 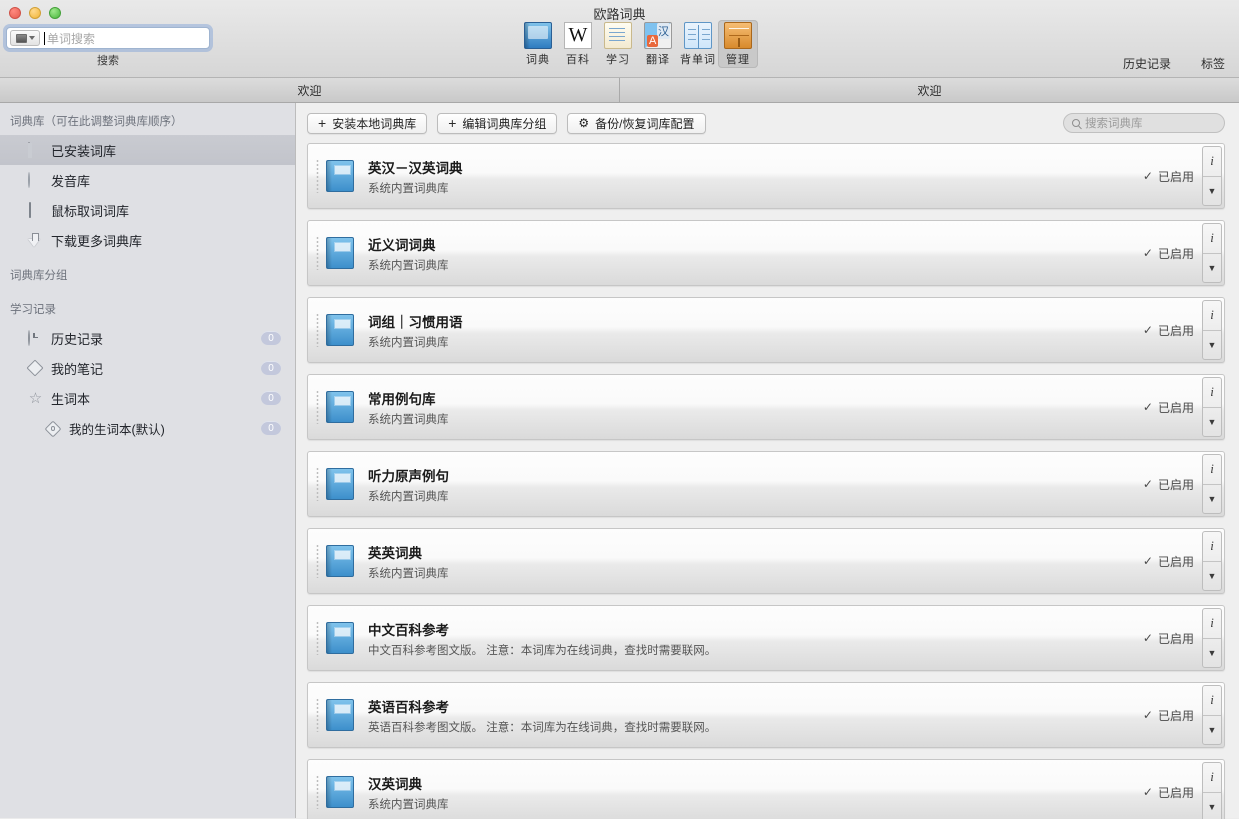 I want to click on toolbar-item-label: 学习, so click(x=618, y=60).